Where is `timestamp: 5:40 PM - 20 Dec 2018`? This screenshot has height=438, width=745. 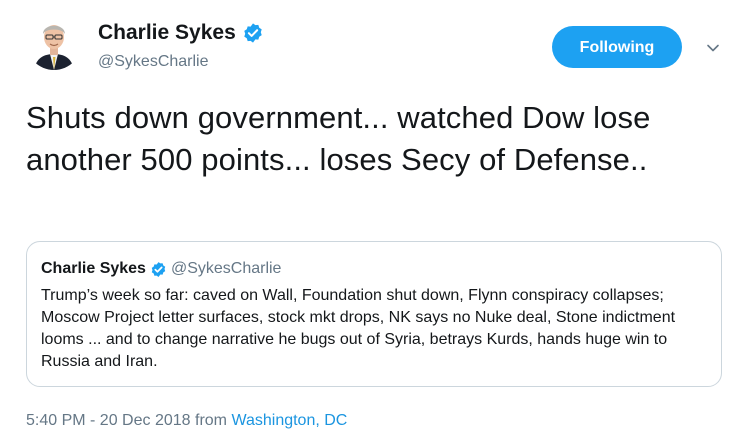 timestamp: 5:40 PM - 20 Dec 2018 is located at coordinates (108, 420).